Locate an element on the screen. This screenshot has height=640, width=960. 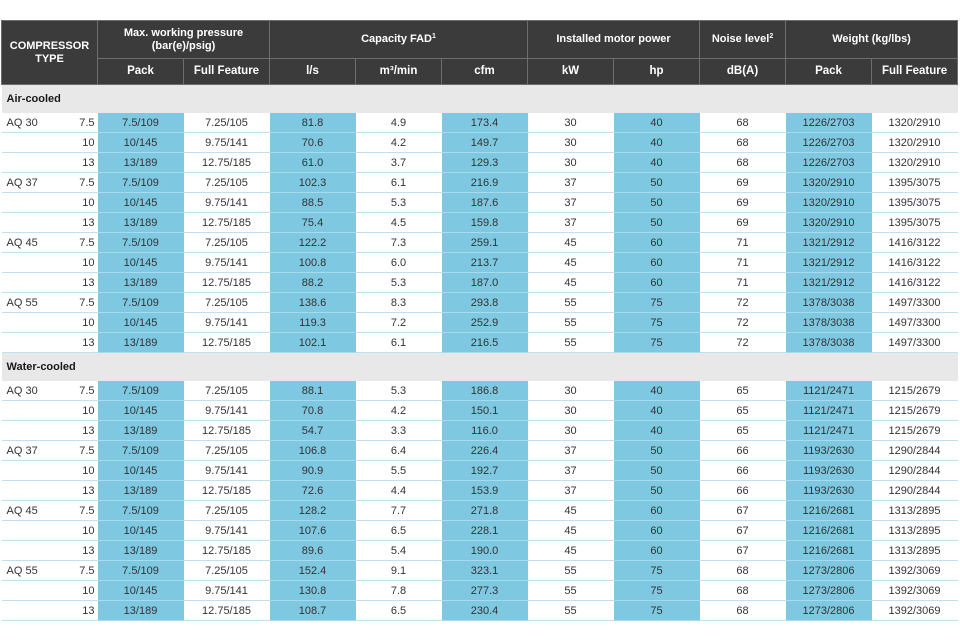
noise-dba-cell: 65 is located at coordinates (742, 430).